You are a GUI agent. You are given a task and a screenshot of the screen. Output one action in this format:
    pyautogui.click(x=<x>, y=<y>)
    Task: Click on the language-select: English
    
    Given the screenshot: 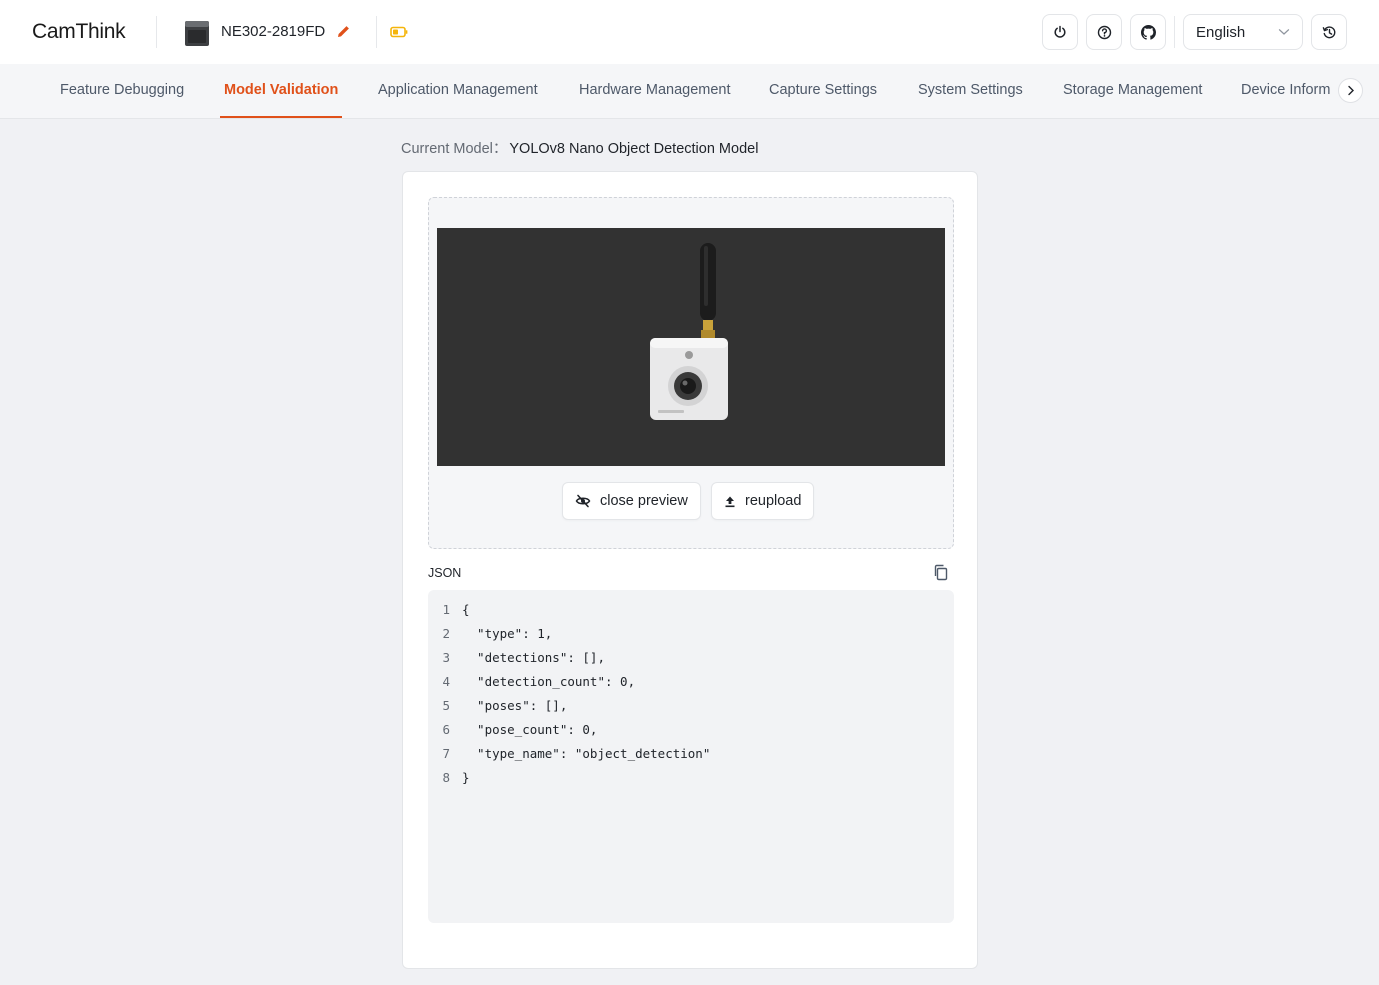 What is the action you would take?
    pyautogui.click(x=1243, y=32)
    